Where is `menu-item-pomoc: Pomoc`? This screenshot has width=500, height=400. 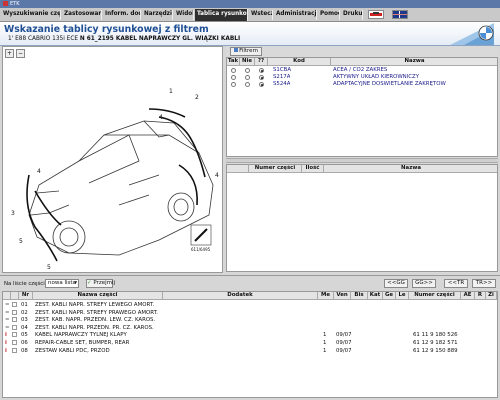
menu-item-pomoc: Pomoc is located at coordinates (329, 15).